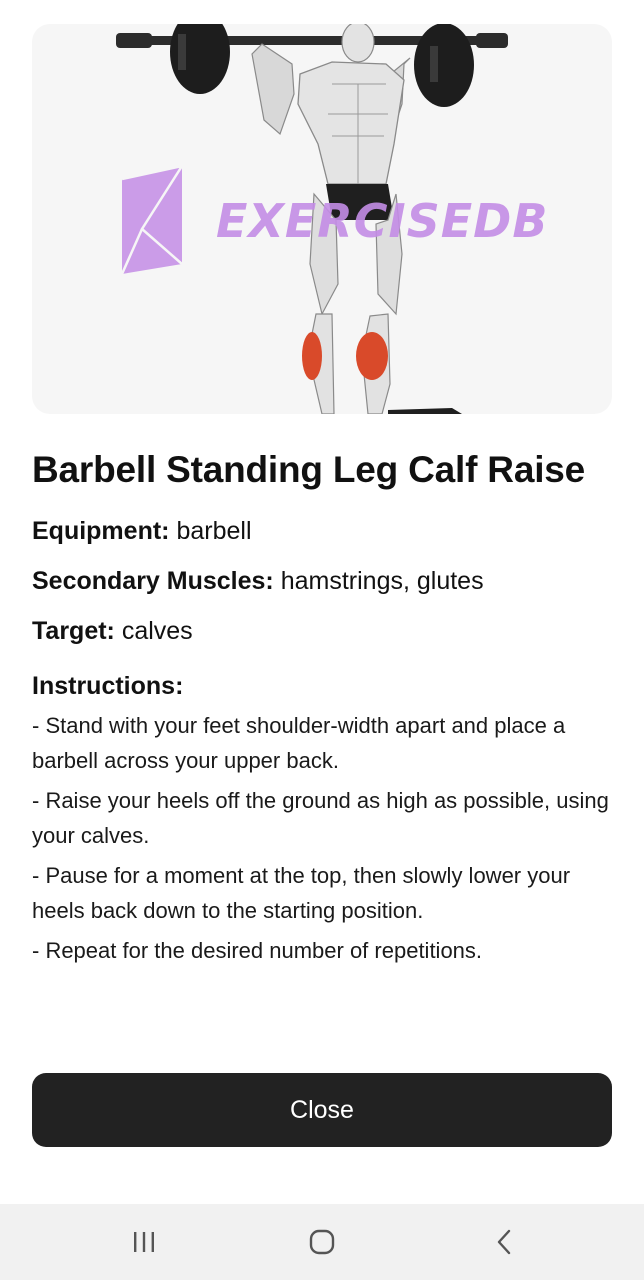 This screenshot has height=1280, width=644. I want to click on equipment-value: barbell, so click(210, 531).